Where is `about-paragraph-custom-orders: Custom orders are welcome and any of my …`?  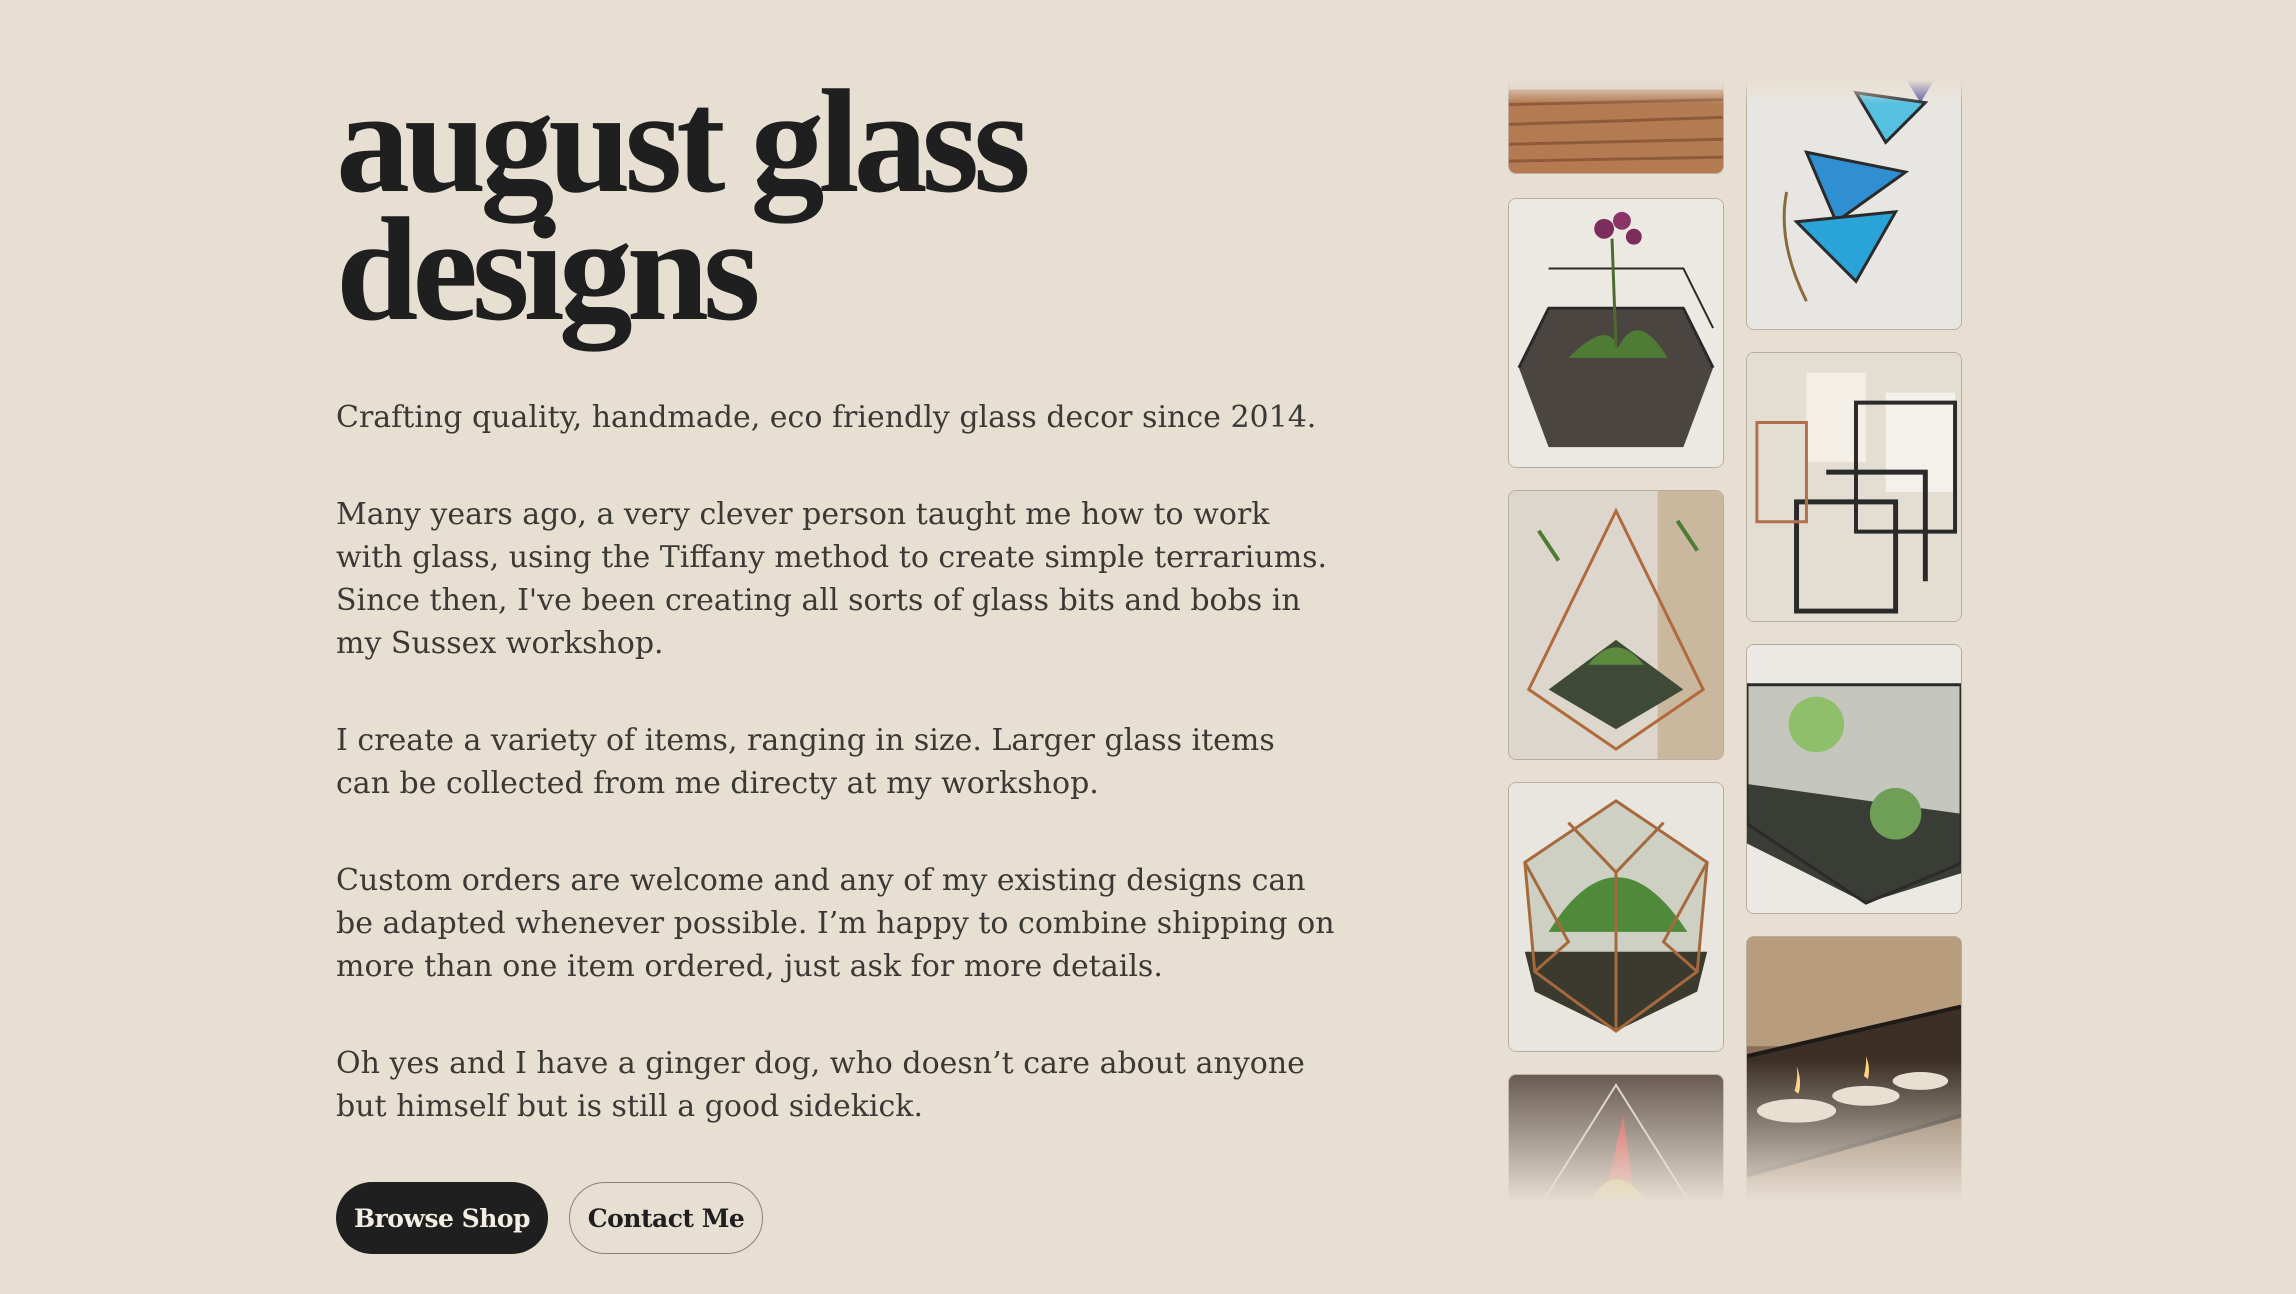 about-paragraph-custom-orders: Custom orders are welcome and any of my … is located at coordinates (835, 923).